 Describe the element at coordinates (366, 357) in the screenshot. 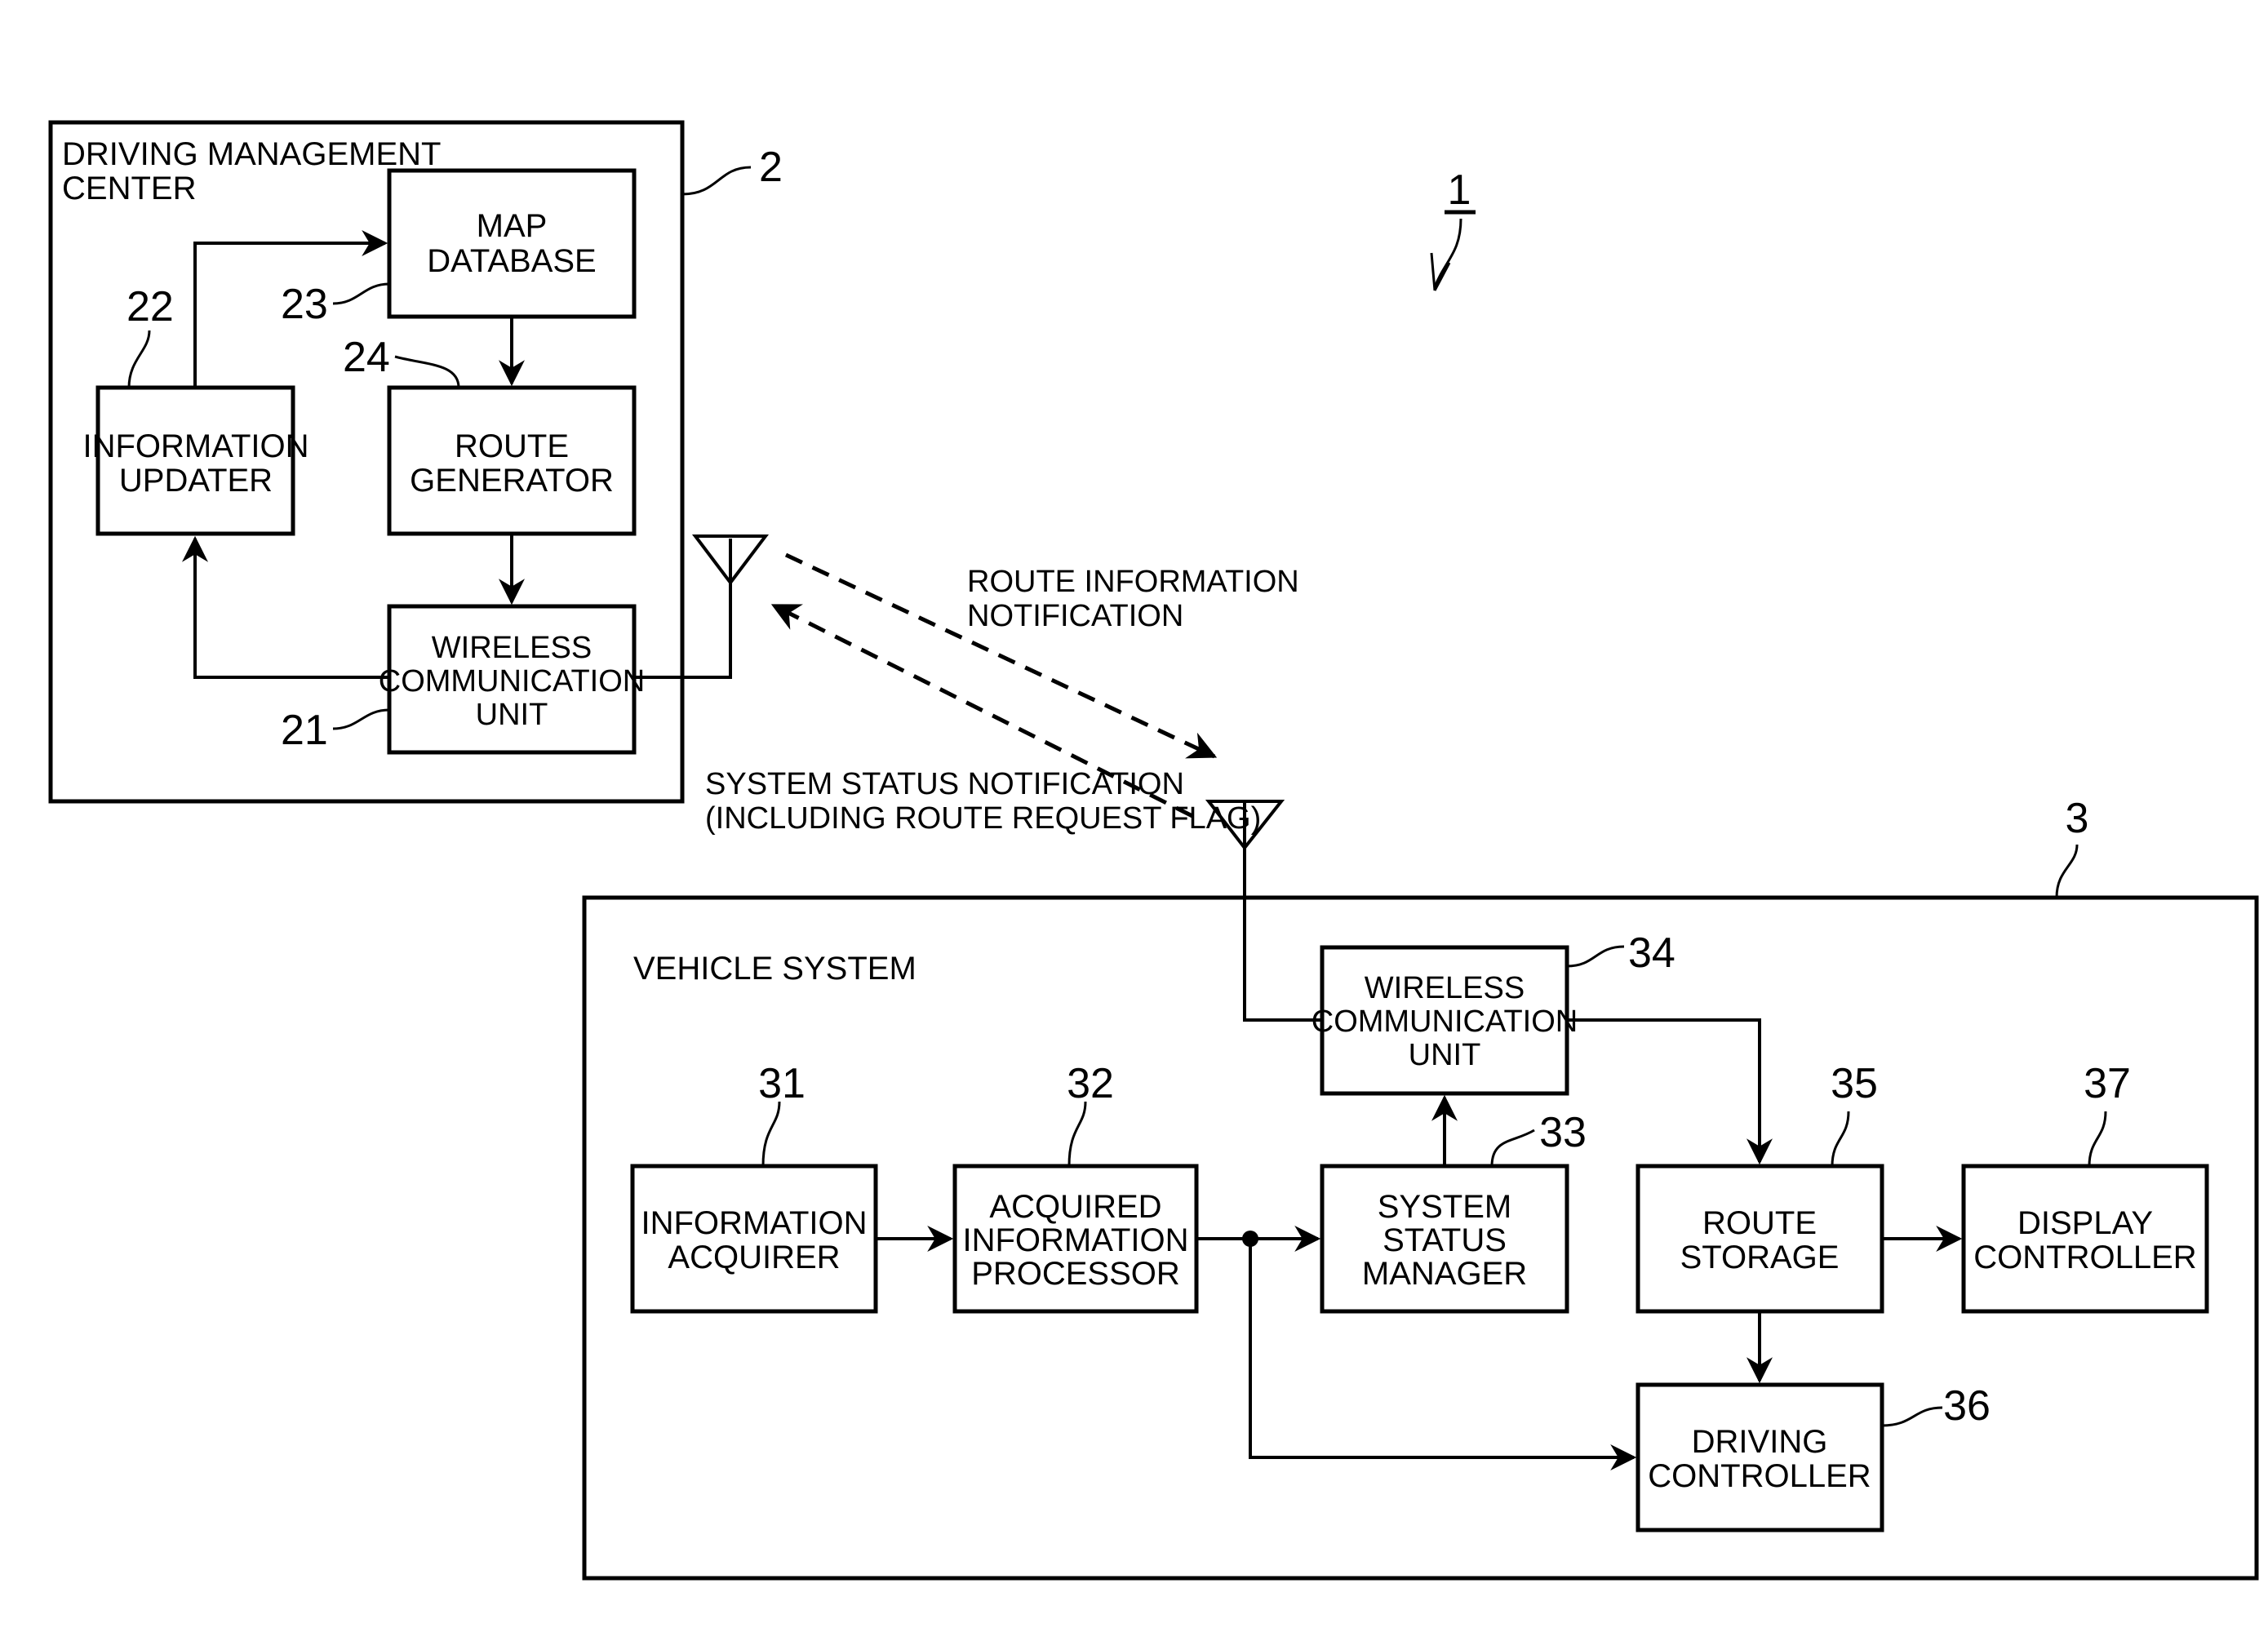

I see `ref-number: 24` at that location.